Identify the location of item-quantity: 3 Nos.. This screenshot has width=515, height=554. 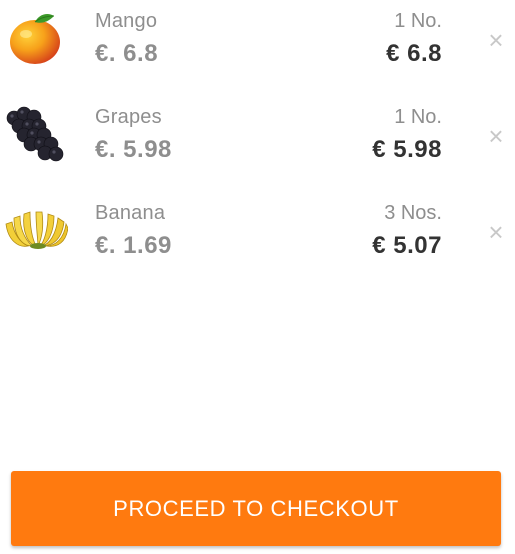
(413, 213).